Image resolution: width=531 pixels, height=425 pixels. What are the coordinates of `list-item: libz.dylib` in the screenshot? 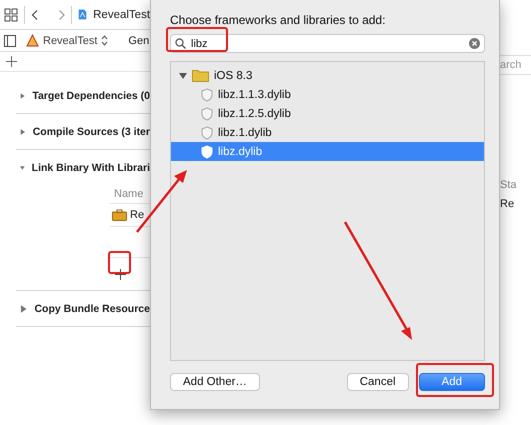 It's located at (327, 151).